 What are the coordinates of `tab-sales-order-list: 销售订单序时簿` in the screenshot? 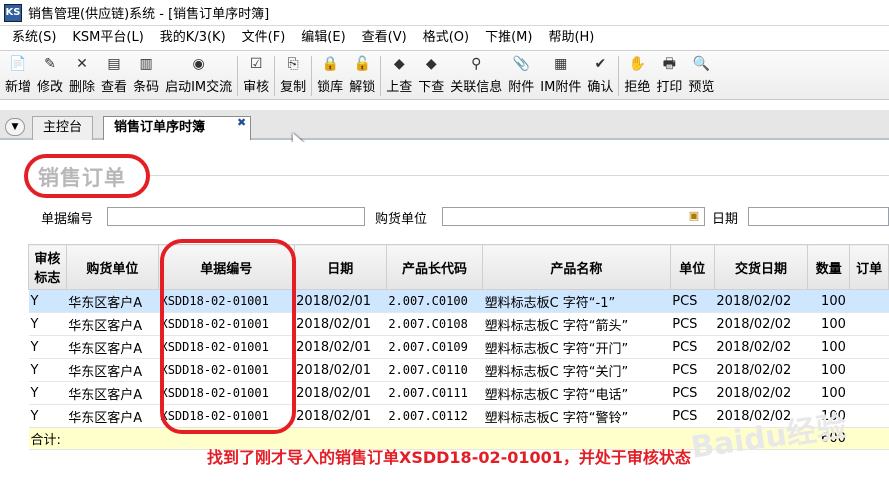 It's located at (177, 128).